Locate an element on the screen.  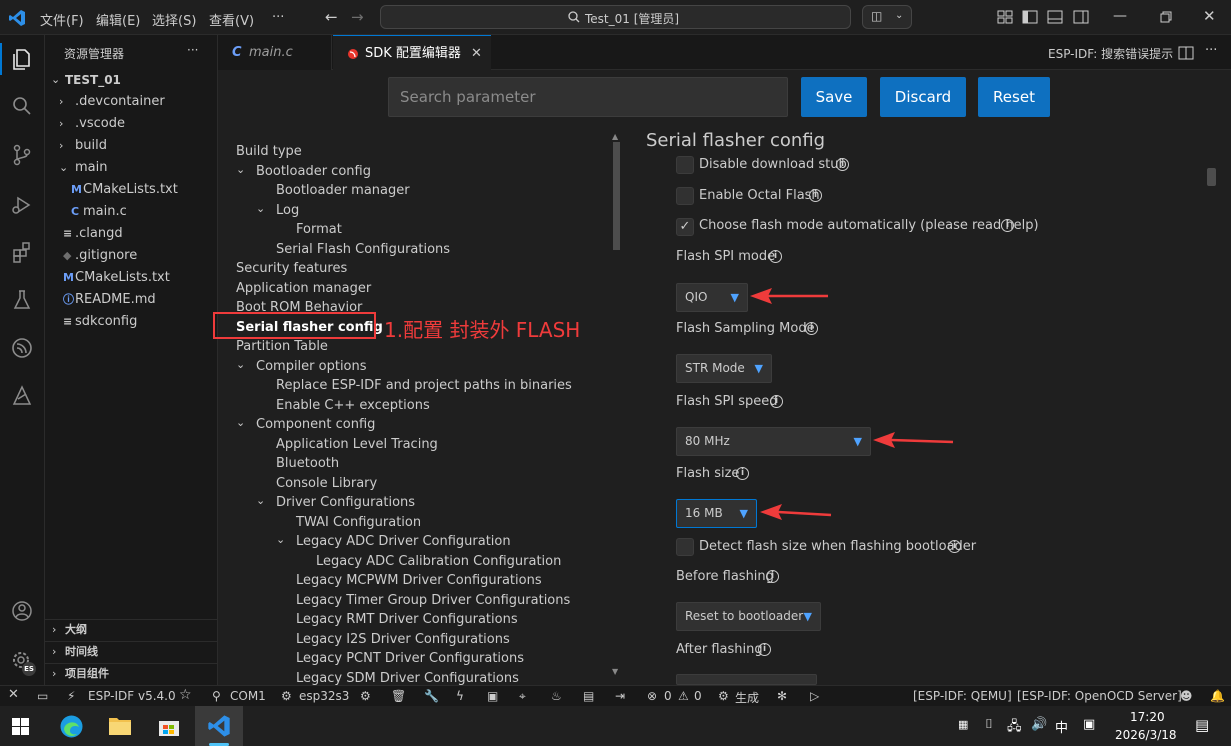
nav-item: TWAI Configuration is located at coordinates (358, 522).